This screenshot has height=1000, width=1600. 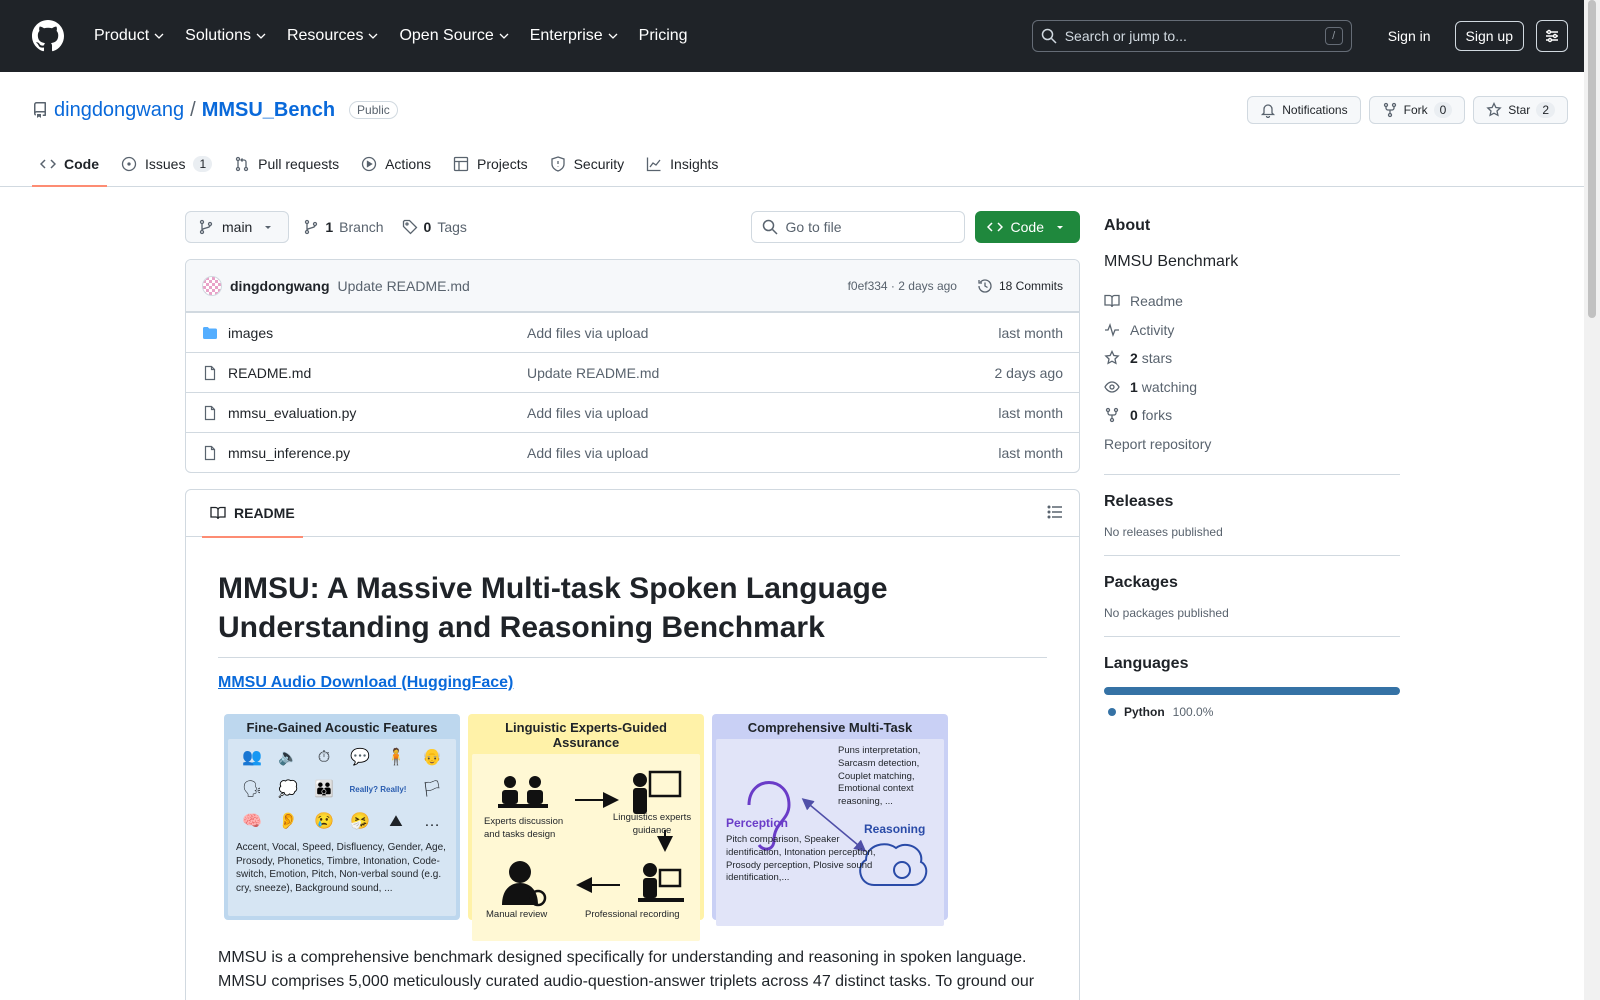 What do you see at coordinates (452, 227) in the screenshot?
I see `tag-label: Tags` at bounding box center [452, 227].